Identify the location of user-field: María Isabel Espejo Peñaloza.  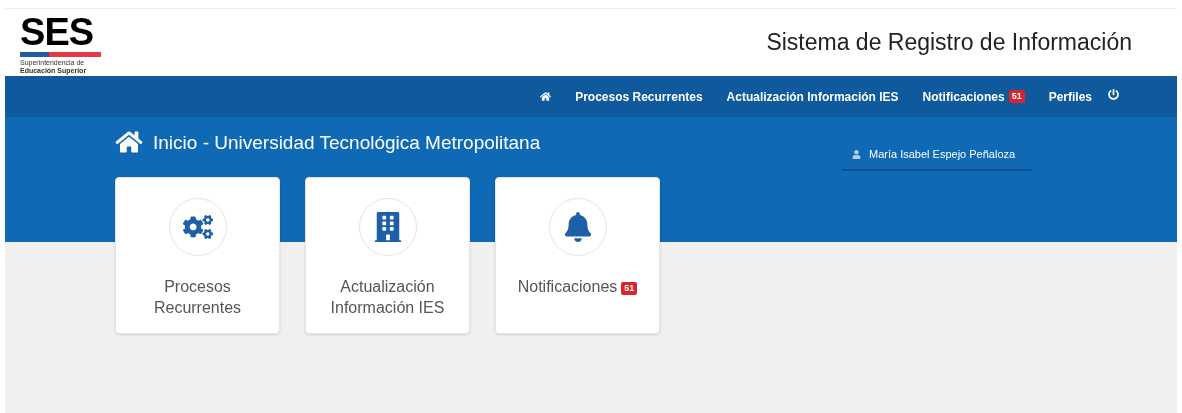
(937, 155).